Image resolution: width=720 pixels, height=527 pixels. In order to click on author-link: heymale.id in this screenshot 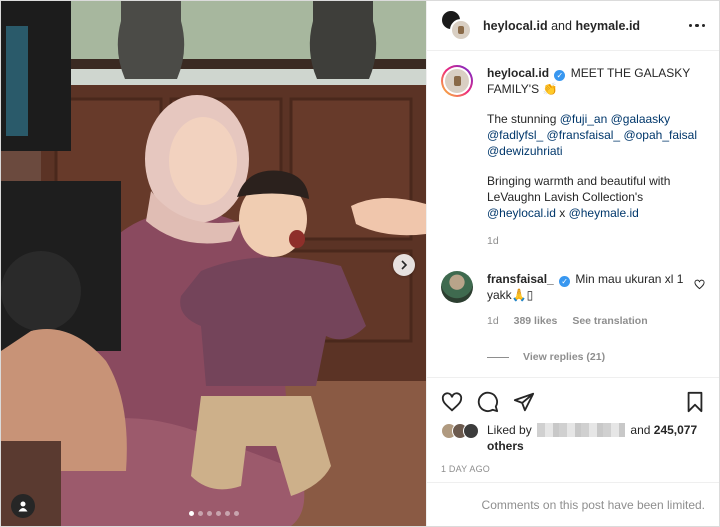, I will do `click(607, 26)`.